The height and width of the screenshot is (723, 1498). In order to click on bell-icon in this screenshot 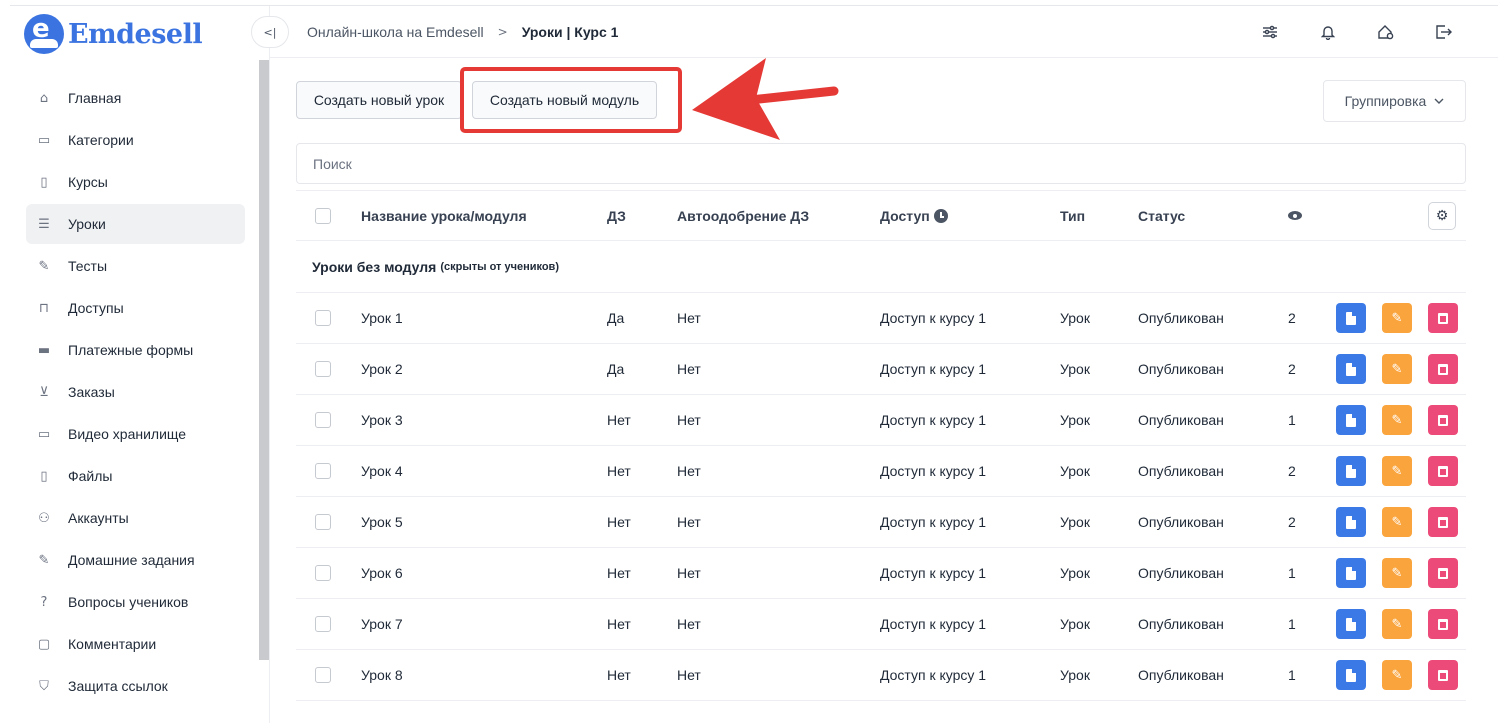, I will do `click(1328, 32)`.